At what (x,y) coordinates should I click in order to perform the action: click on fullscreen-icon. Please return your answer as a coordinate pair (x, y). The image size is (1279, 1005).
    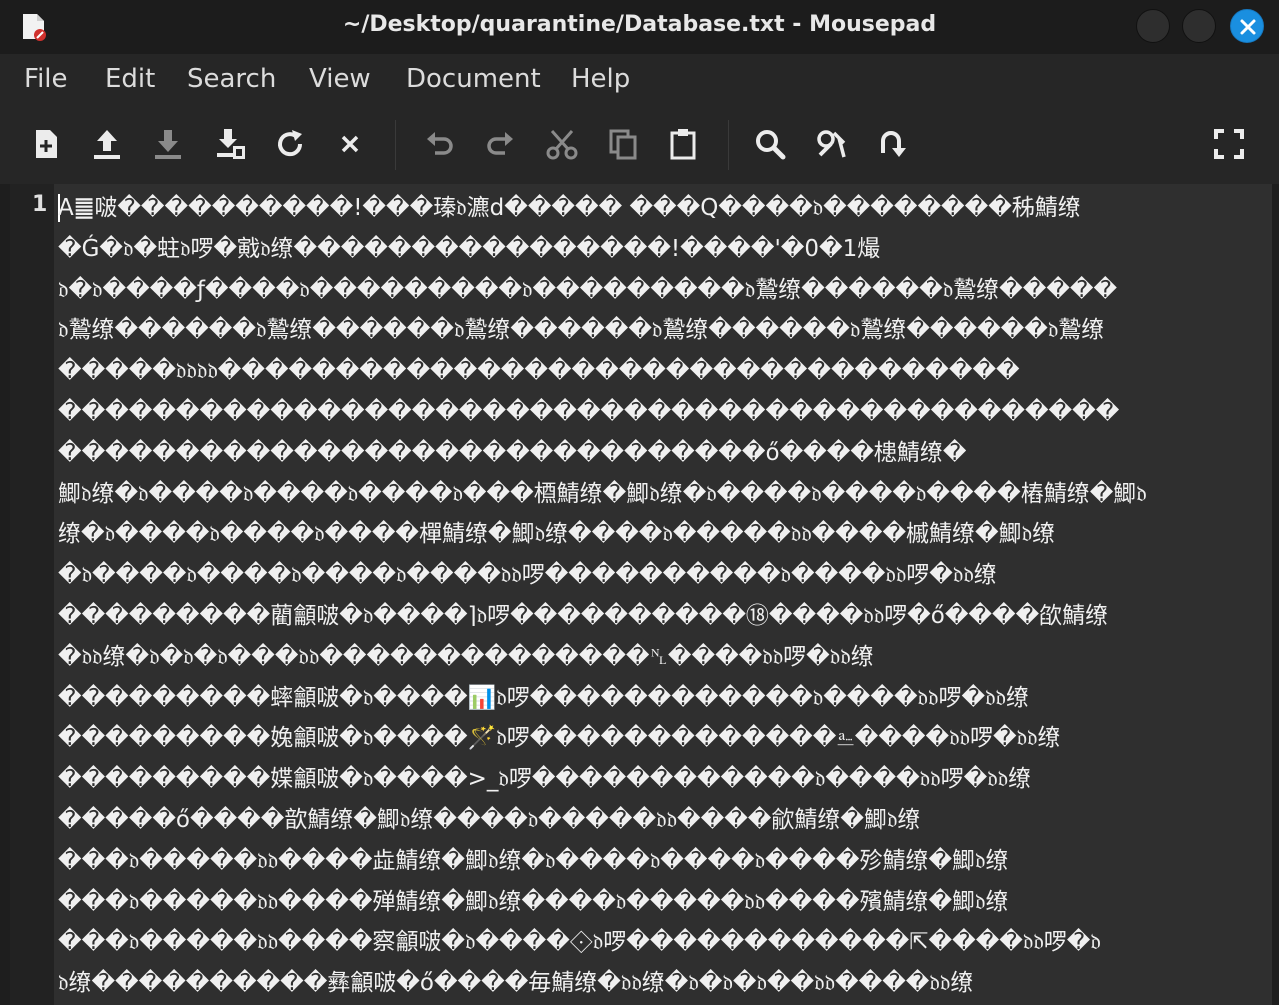
    Looking at the image, I should click on (1229, 144).